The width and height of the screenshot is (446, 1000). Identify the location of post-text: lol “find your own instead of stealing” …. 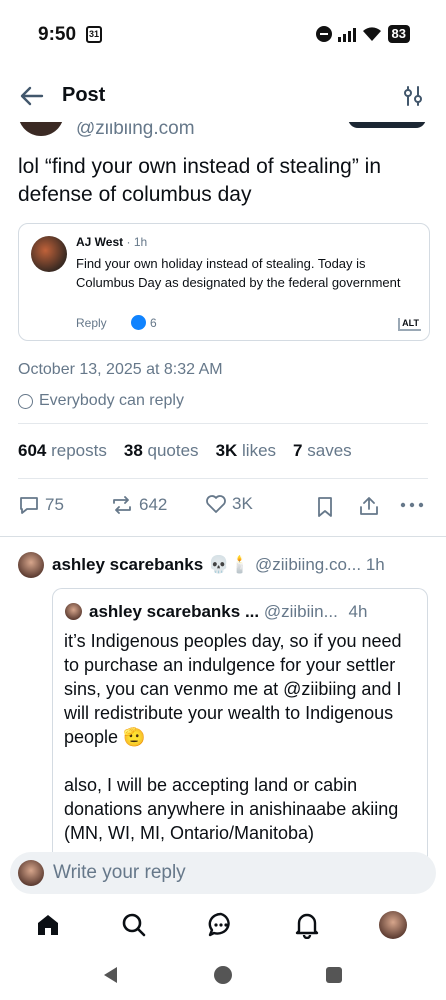
(200, 180).